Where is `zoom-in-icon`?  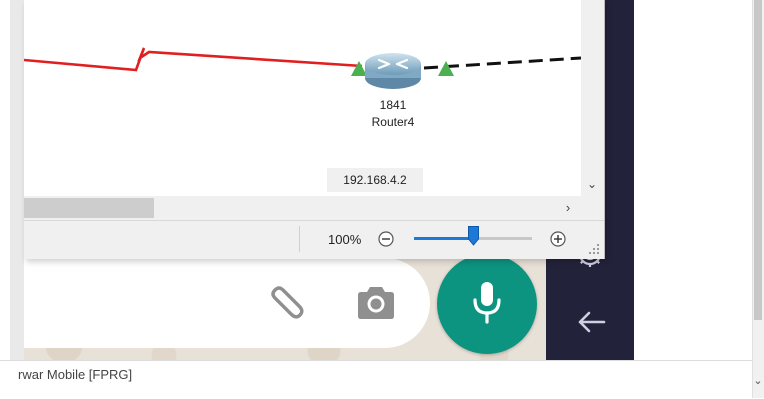
zoom-in-icon is located at coordinates (558, 239).